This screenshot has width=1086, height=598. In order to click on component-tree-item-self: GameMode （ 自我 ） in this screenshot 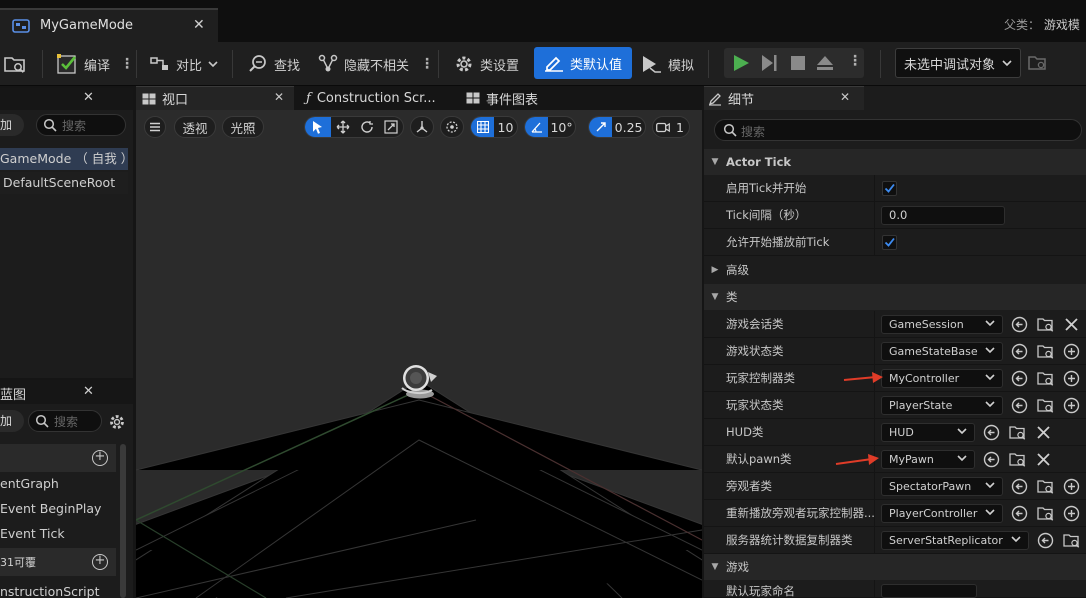, I will do `click(66, 159)`.